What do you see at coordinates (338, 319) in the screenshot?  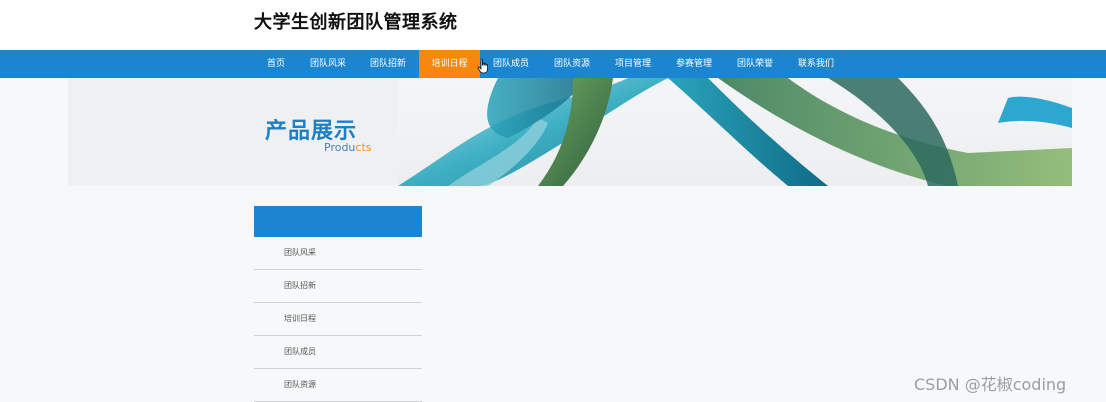 I see `sidebar-item-training-schedule: 培训日程` at bounding box center [338, 319].